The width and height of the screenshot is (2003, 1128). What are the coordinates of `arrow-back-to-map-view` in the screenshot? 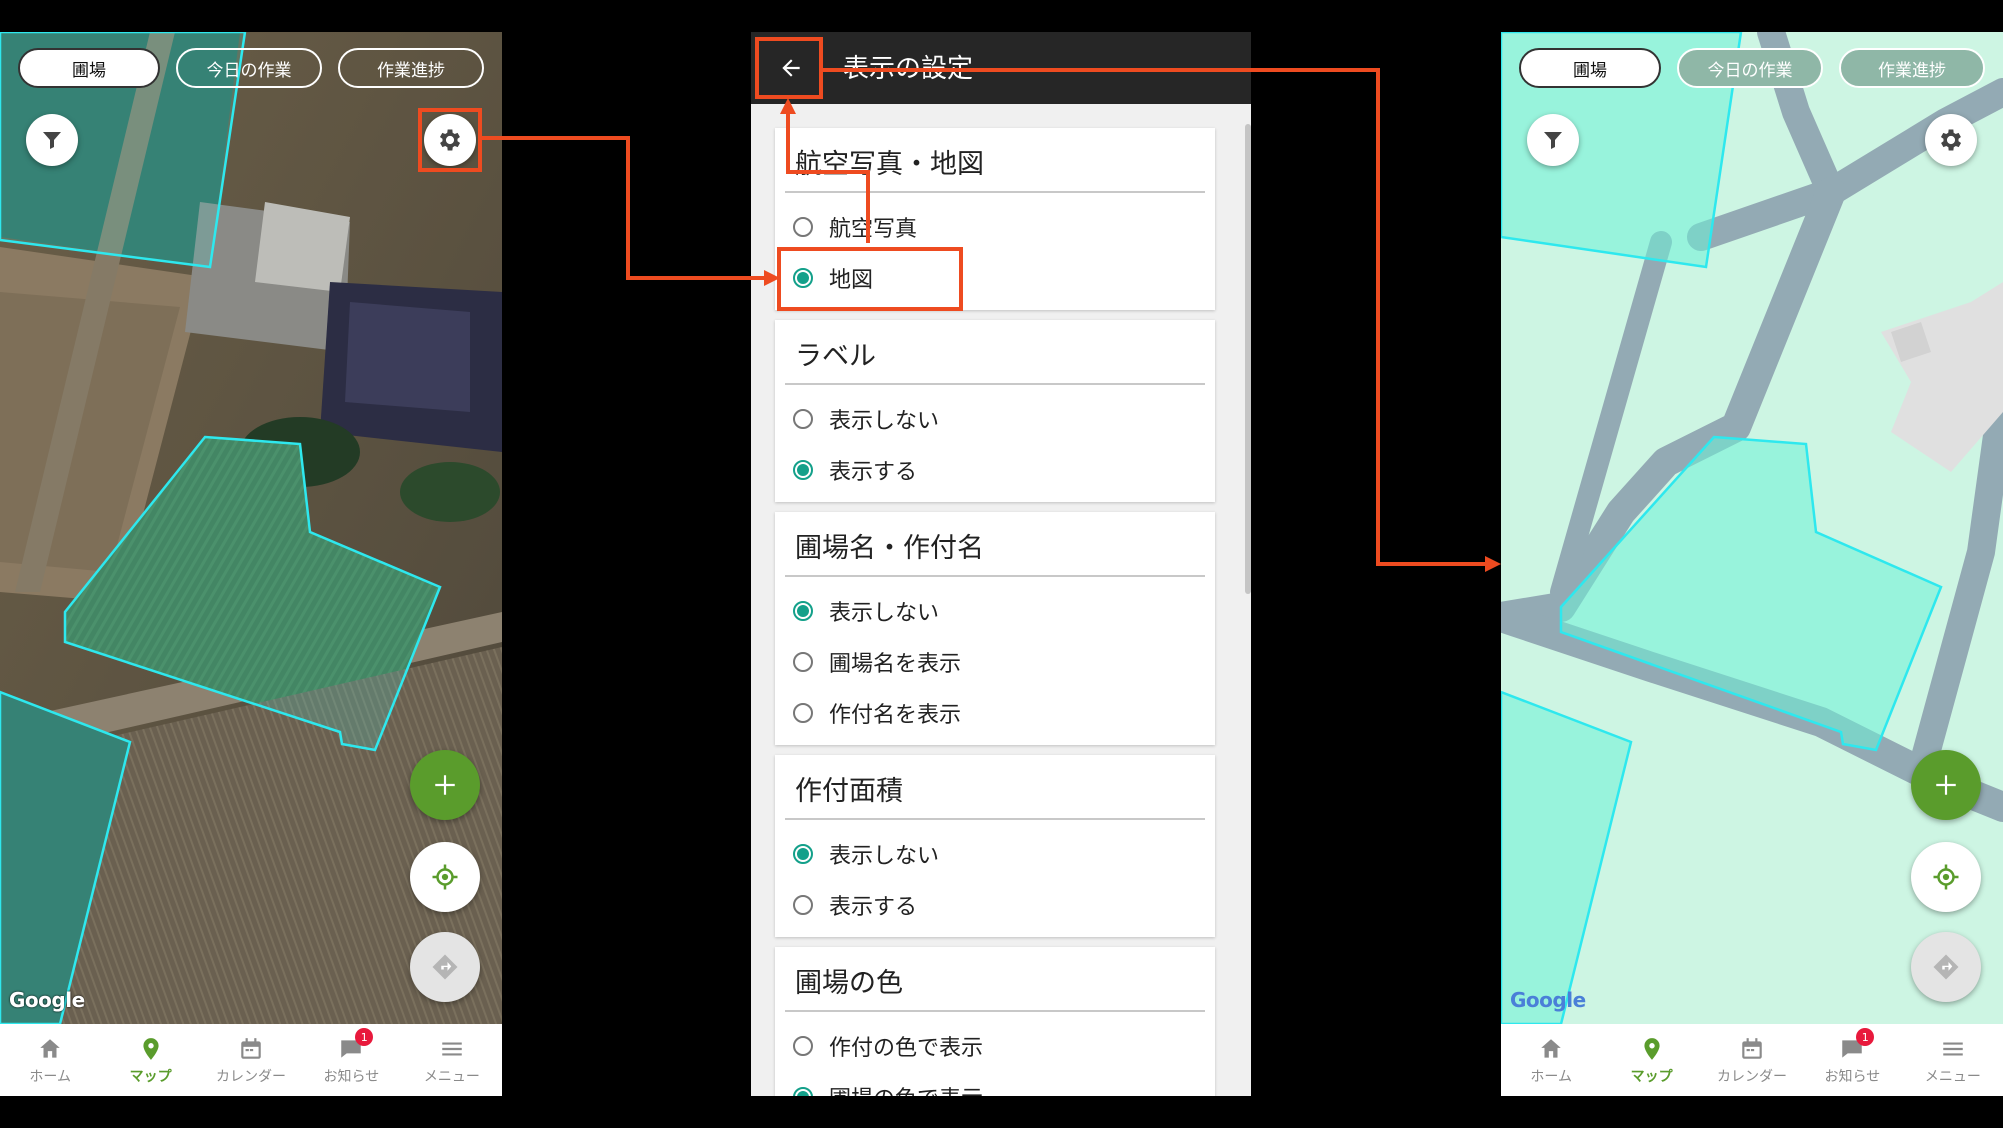 It's located at (1156, 317).